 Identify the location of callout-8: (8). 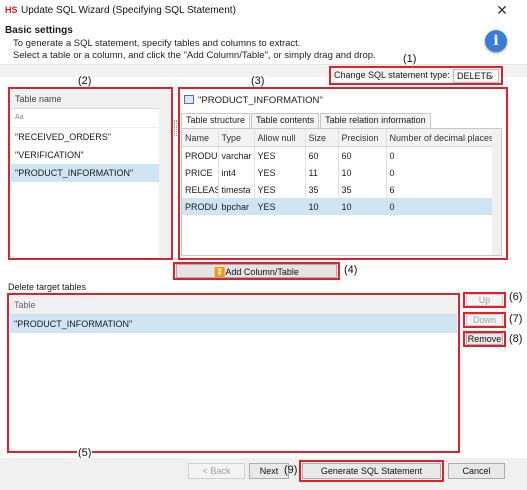
(516, 339).